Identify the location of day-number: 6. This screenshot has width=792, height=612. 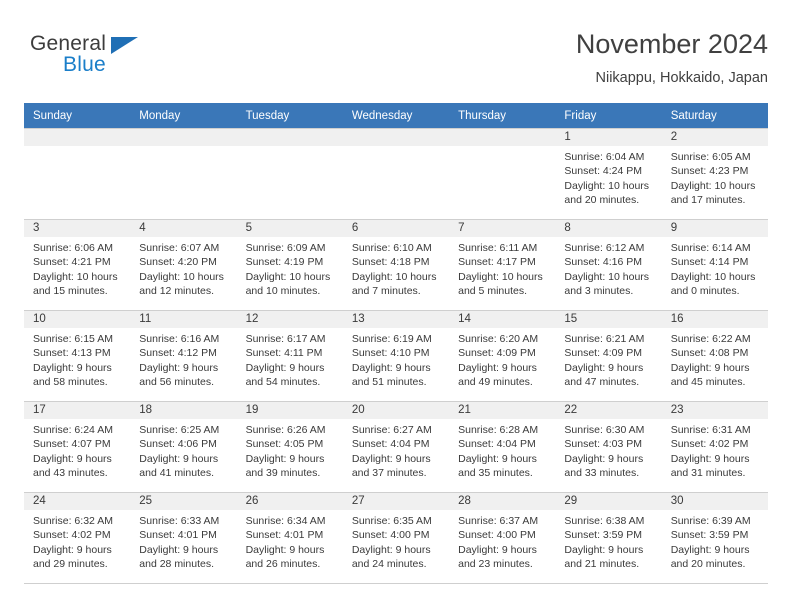
(396, 228).